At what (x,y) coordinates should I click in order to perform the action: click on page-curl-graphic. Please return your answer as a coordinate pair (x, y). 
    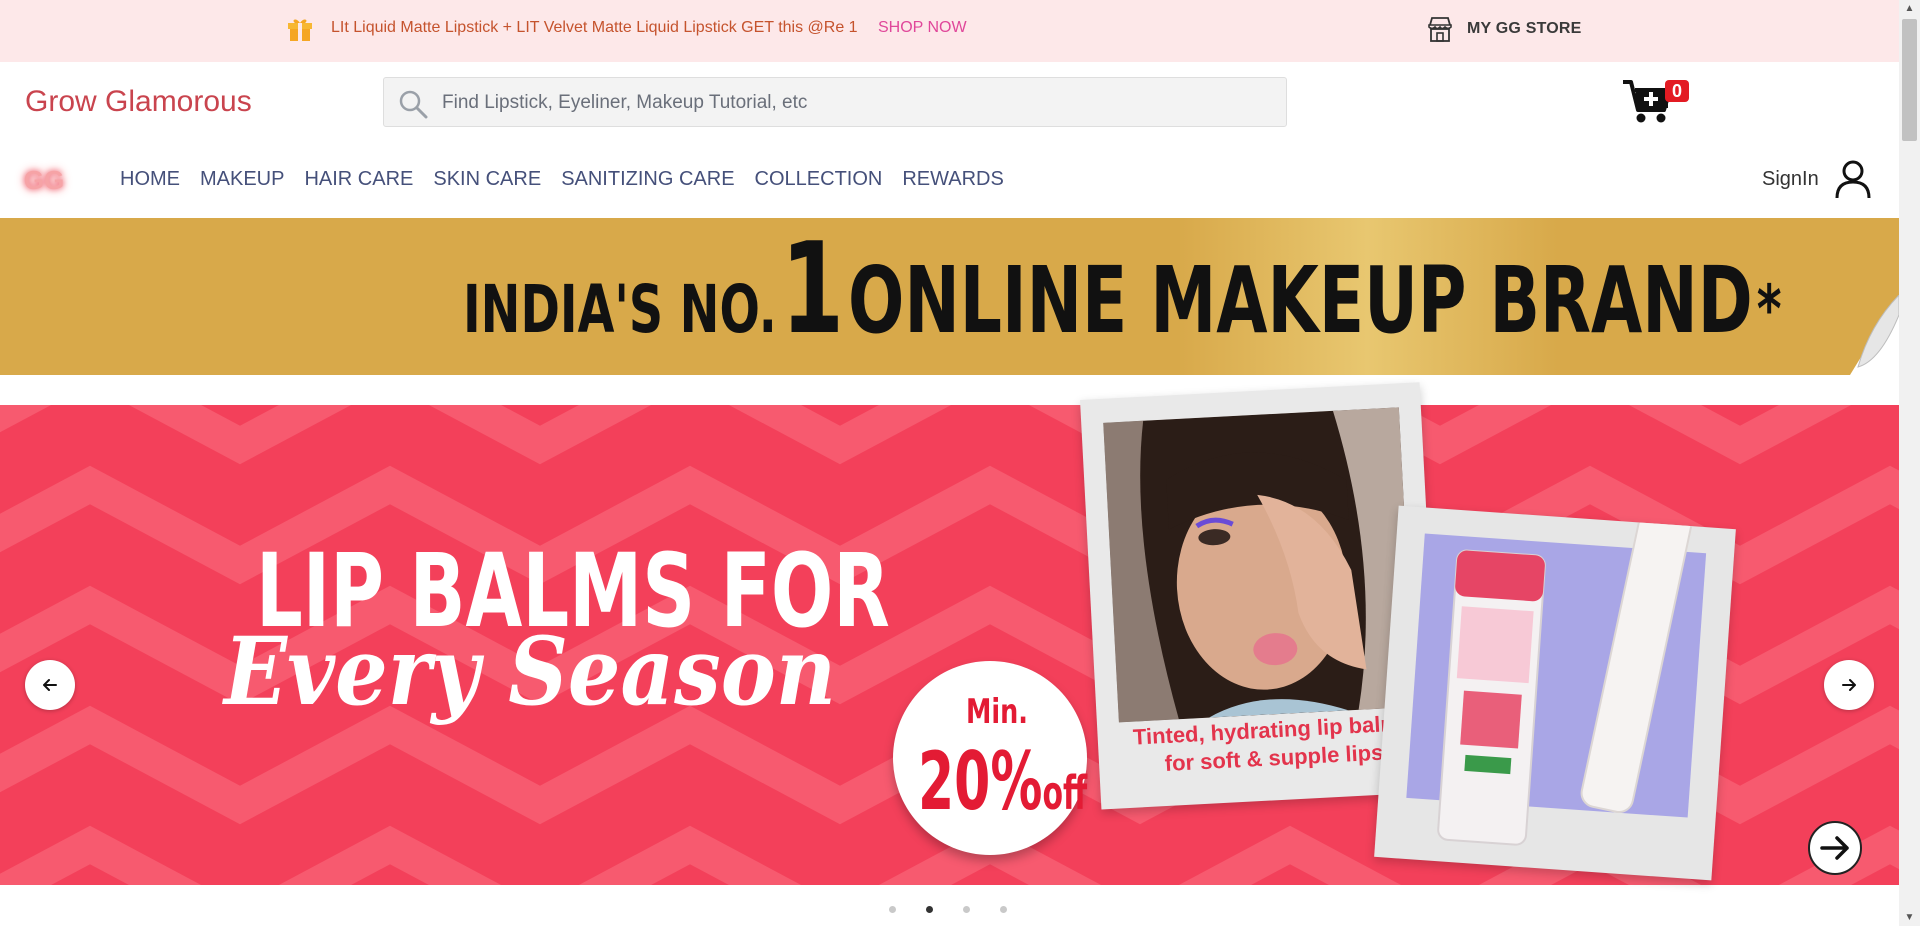
    Looking at the image, I should click on (1874, 335).